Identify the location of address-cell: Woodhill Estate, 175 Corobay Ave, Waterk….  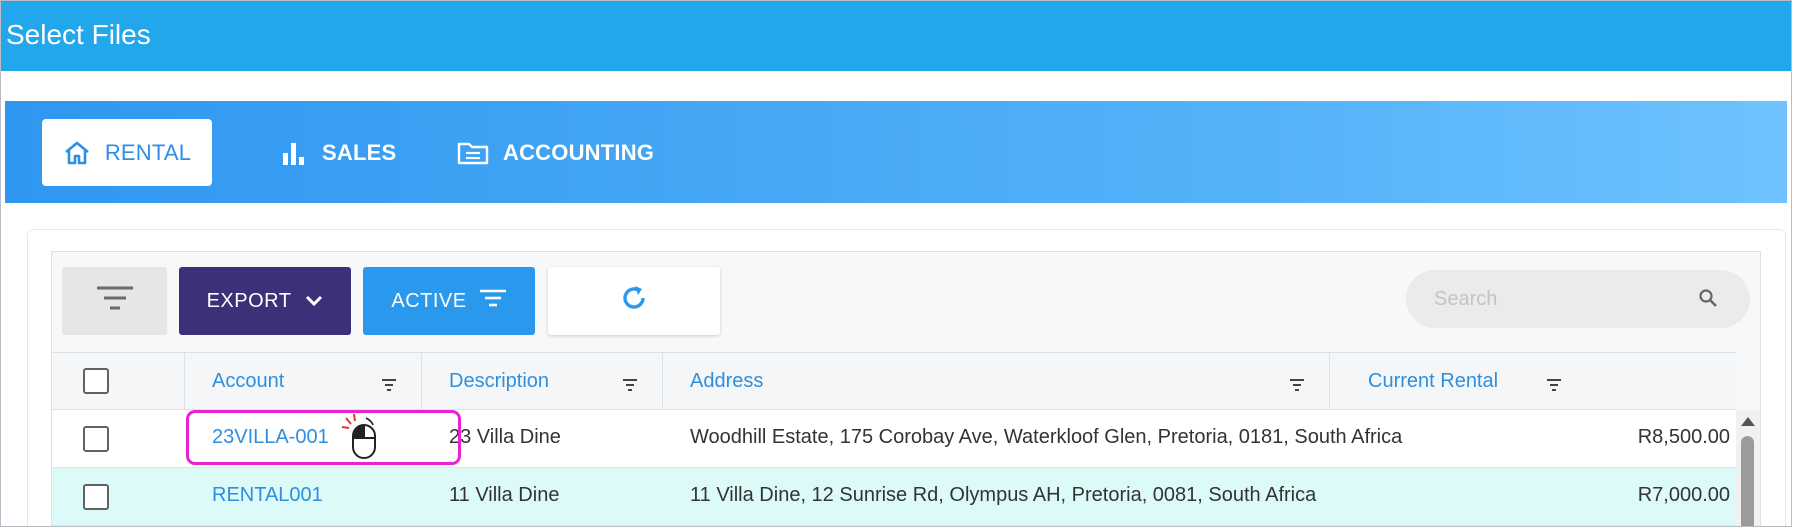
(1046, 437).